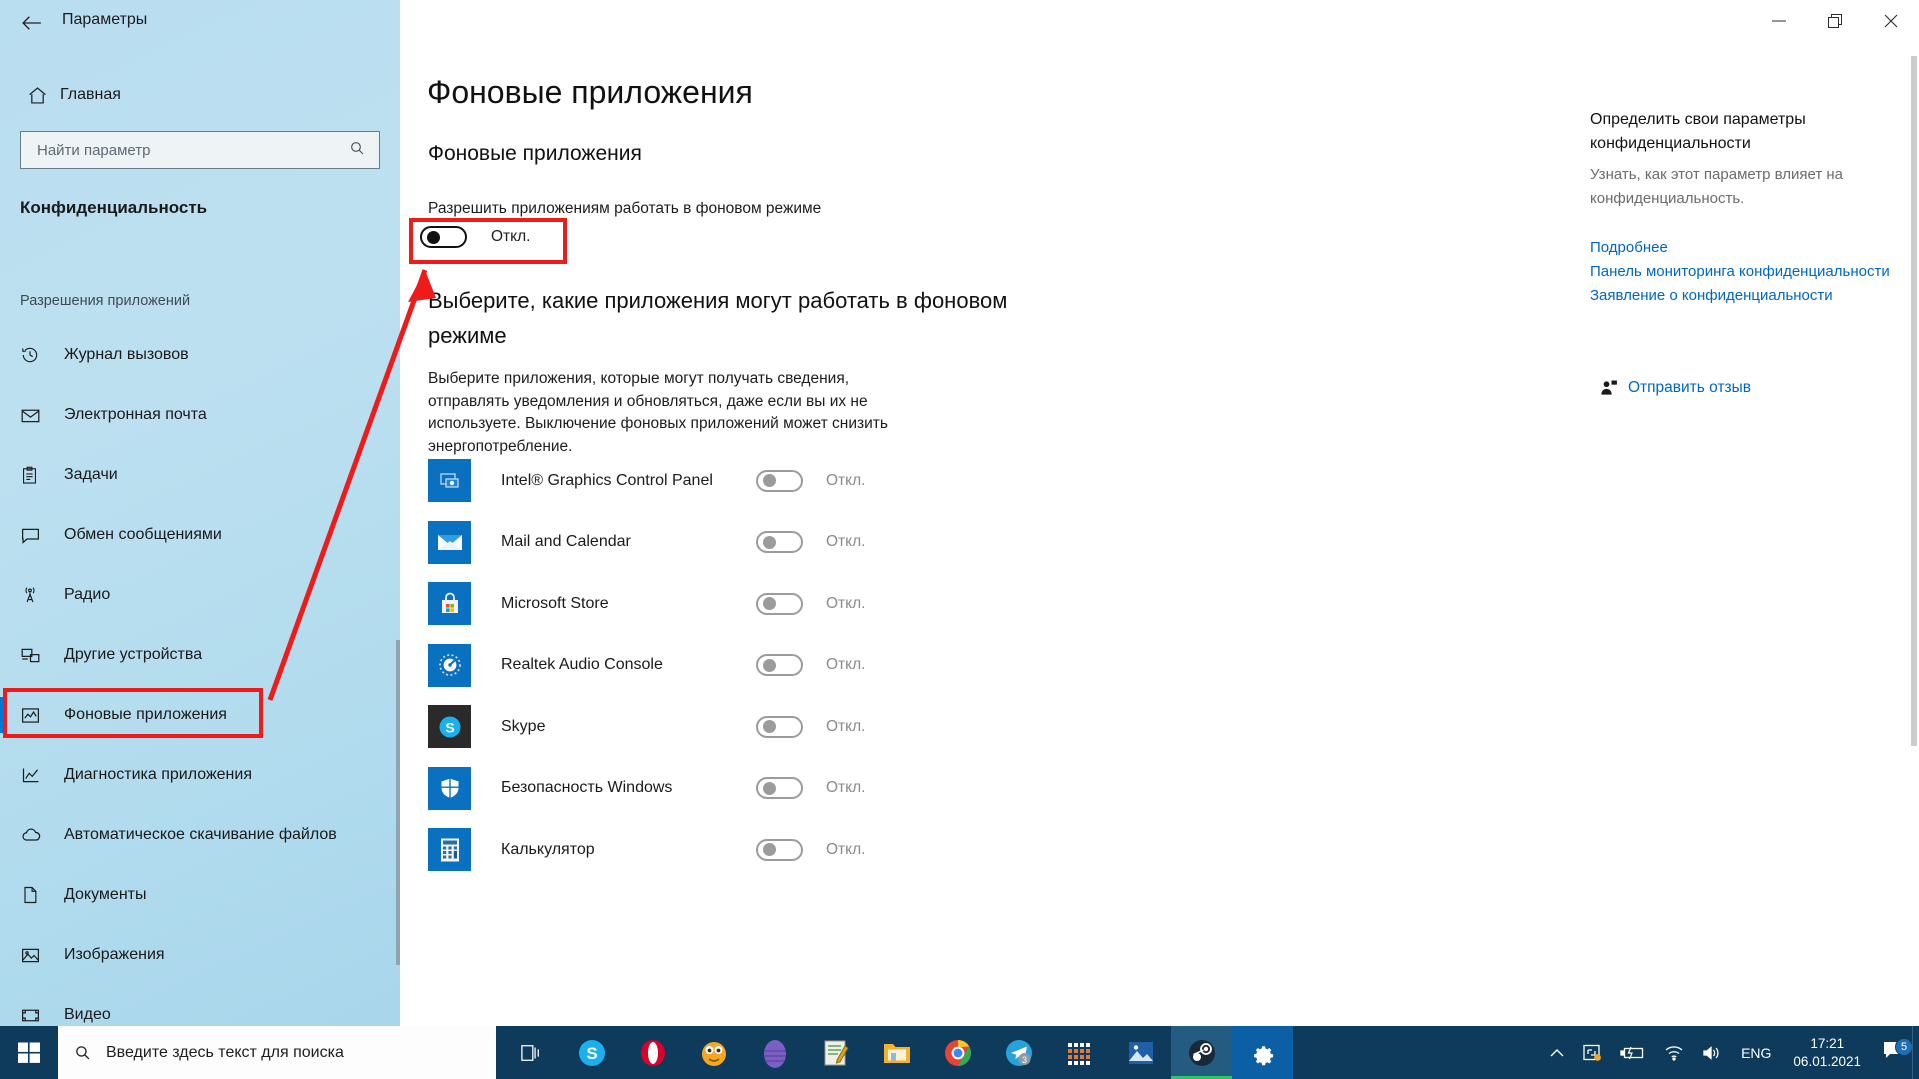  Describe the element at coordinates (29, 1052) in the screenshot. I see `windows-start-icon` at that location.